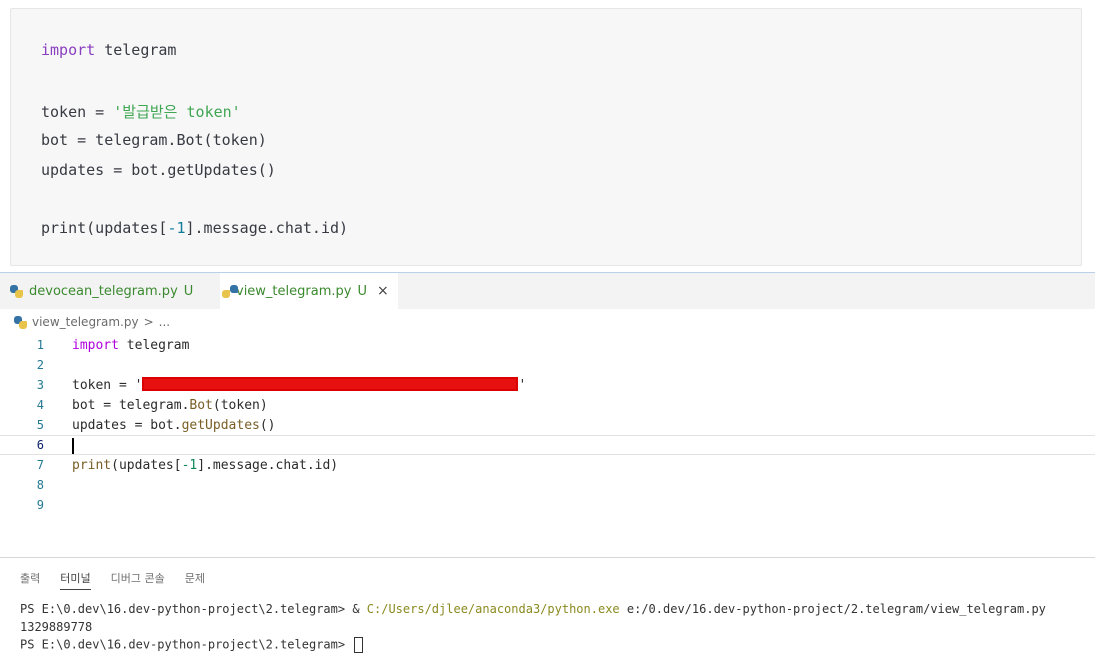 The width and height of the screenshot is (1095, 659). Describe the element at coordinates (330, 384) in the screenshot. I see `redacted-token` at that location.